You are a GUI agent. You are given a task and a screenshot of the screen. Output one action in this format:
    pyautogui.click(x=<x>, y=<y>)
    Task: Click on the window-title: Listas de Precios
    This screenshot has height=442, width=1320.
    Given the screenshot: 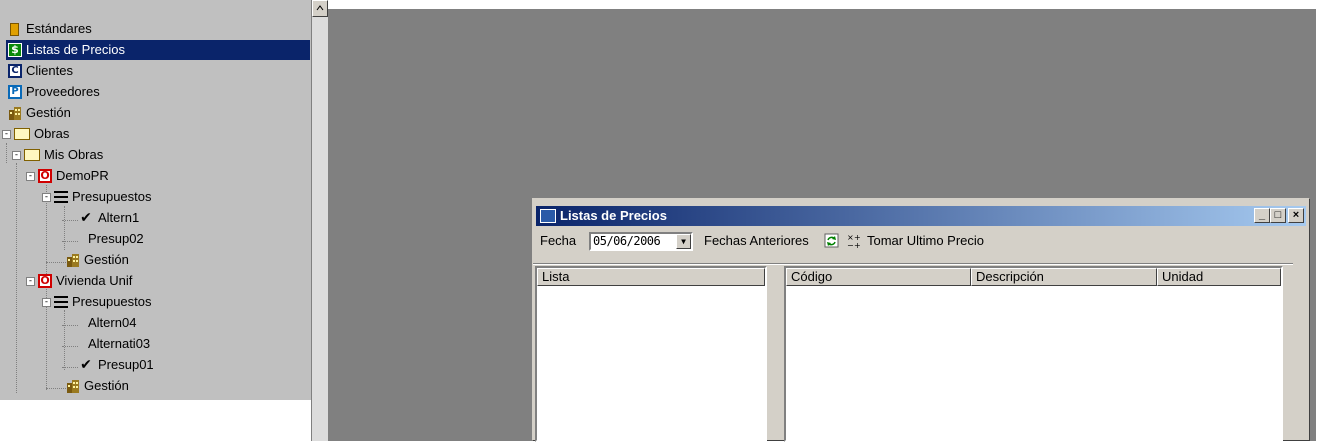 What is the action you would take?
    pyautogui.click(x=613, y=215)
    